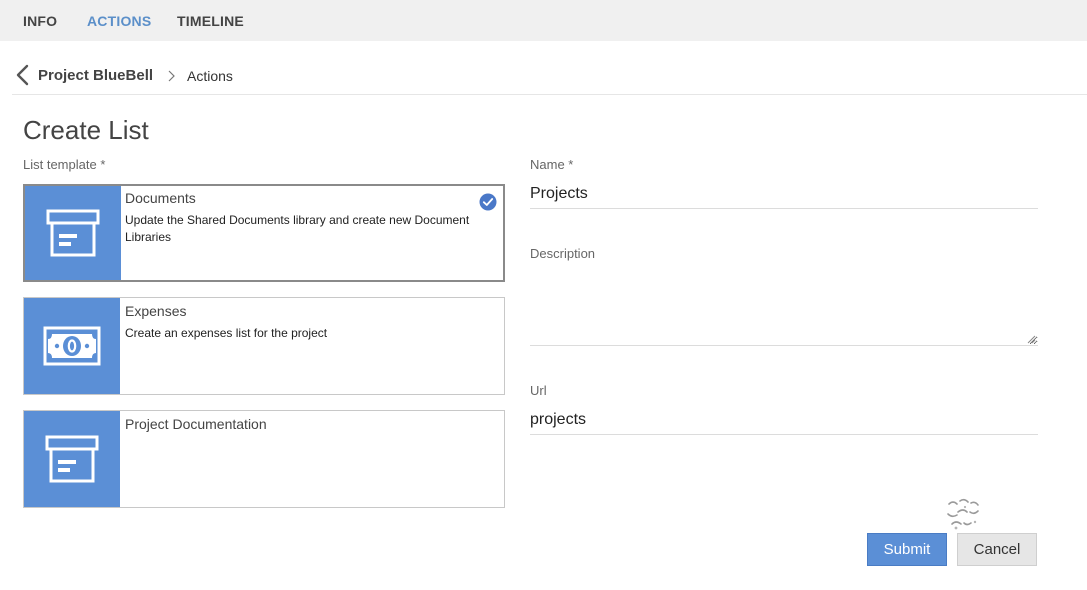 This screenshot has height=590, width=1087. Describe the element at coordinates (160, 198) in the screenshot. I see `template-title: Documents` at that location.